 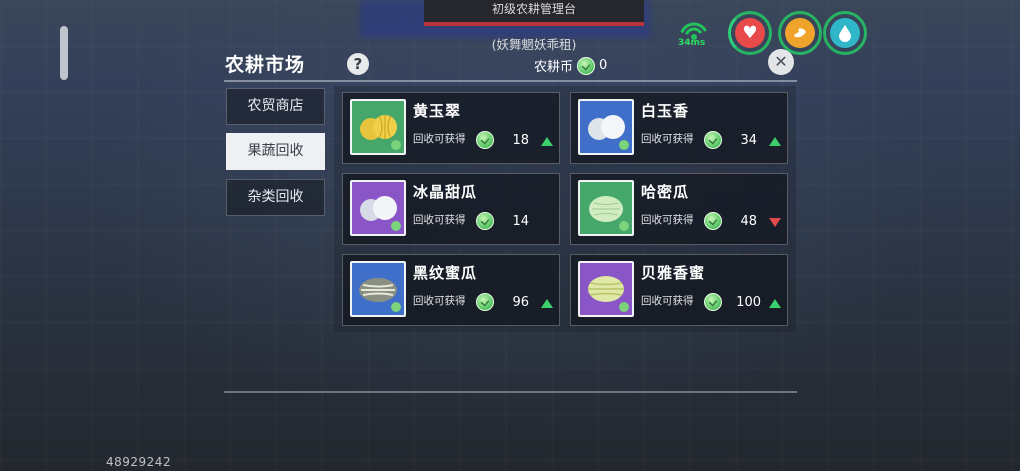 I want to click on health-status: ♥, so click(x=750, y=33).